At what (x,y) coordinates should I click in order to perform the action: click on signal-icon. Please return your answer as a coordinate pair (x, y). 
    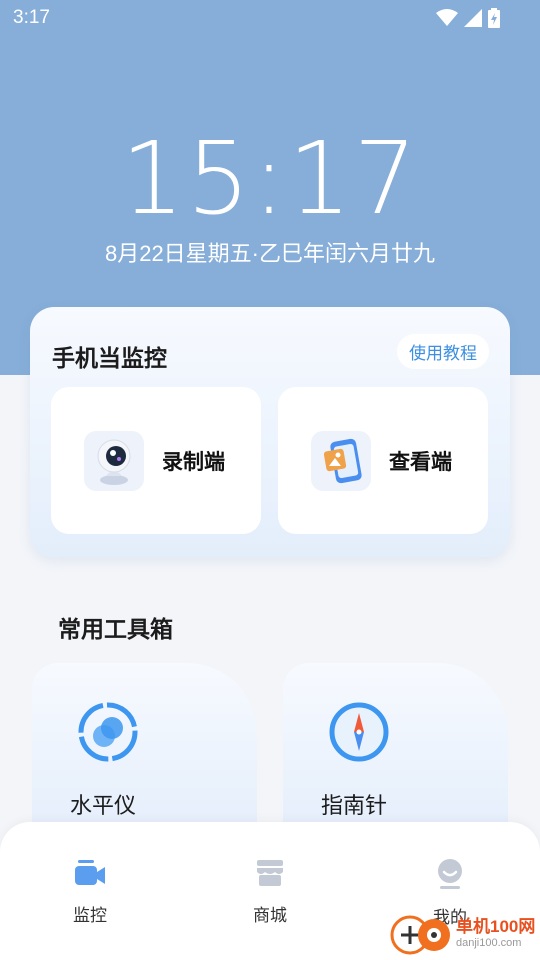
    Looking at the image, I should click on (473, 18).